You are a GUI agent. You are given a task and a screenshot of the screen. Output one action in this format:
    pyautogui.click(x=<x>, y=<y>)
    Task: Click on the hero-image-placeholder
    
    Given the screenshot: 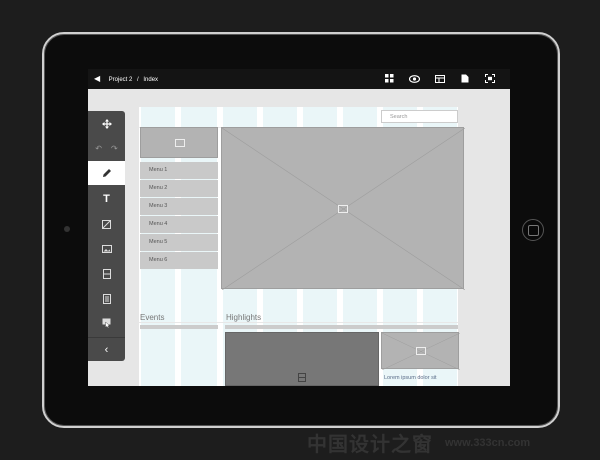 What is the action you would take?
    pyautogui.click(x=343, y=208)
    